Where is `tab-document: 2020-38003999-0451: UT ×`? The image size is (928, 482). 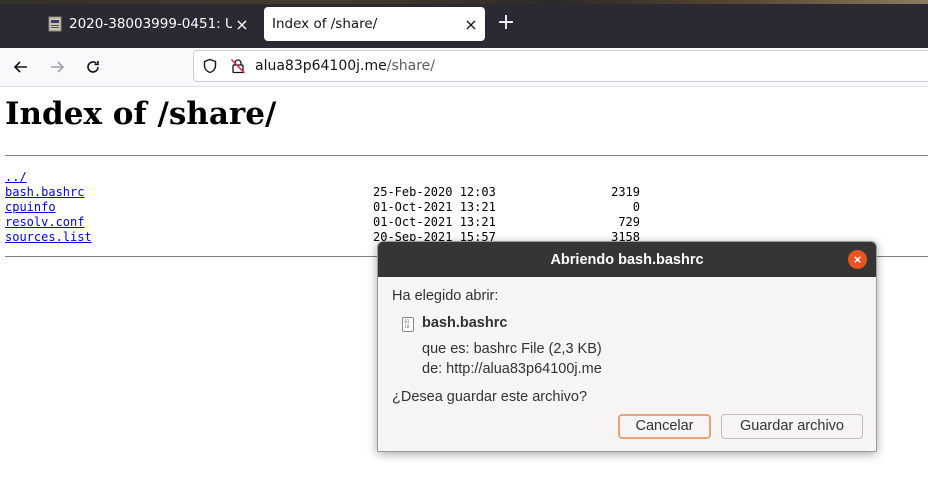
tab-document: 2020-38003999-0451: UT × is located at coordinates (147, 24).